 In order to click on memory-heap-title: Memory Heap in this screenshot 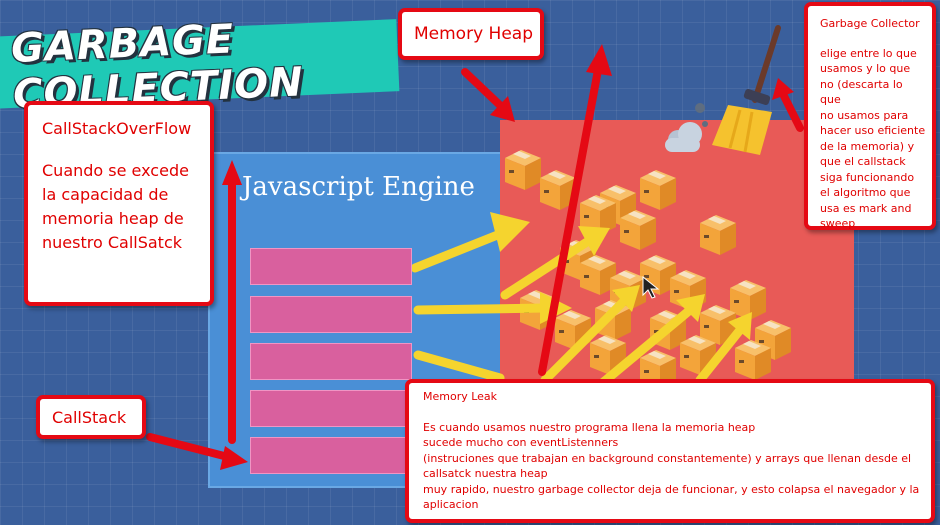, I will do `click(473, 34)`.